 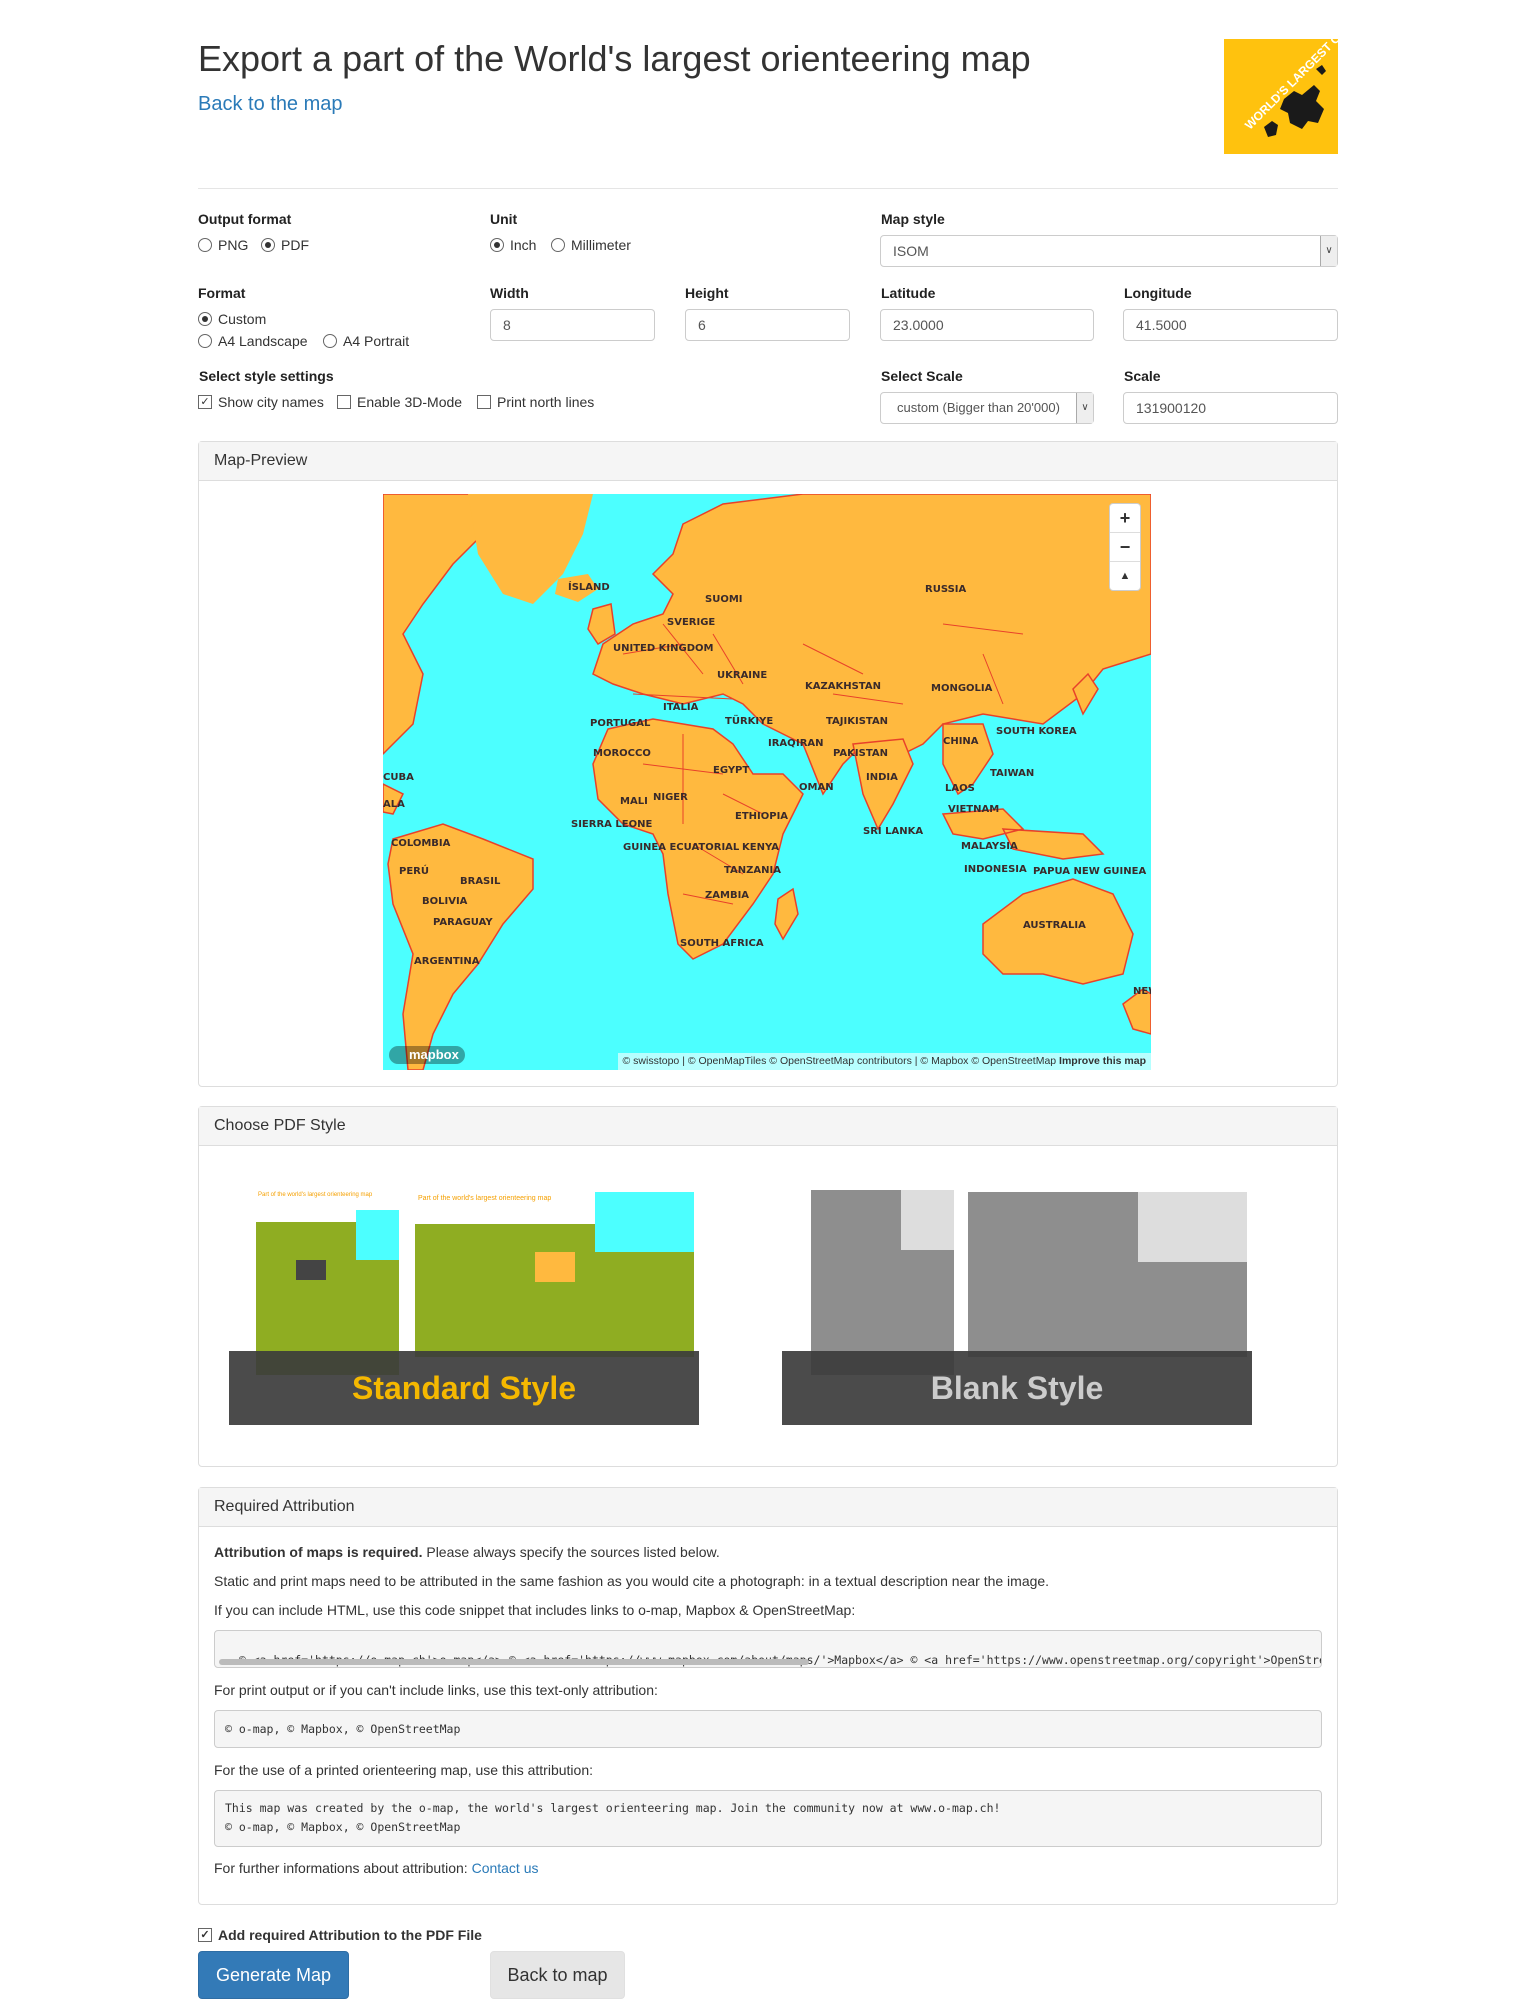 What do you see at coordinates (1230, 325) in the screenshot?
I see `longitude-input: 41.5000` at bounding box center [1230, 325].